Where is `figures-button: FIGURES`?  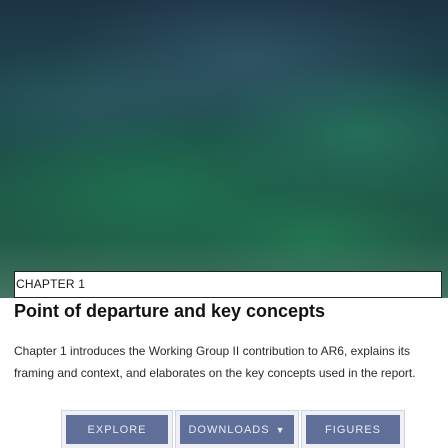 figures-button: FIGURES is located at coordinates (353, 429).